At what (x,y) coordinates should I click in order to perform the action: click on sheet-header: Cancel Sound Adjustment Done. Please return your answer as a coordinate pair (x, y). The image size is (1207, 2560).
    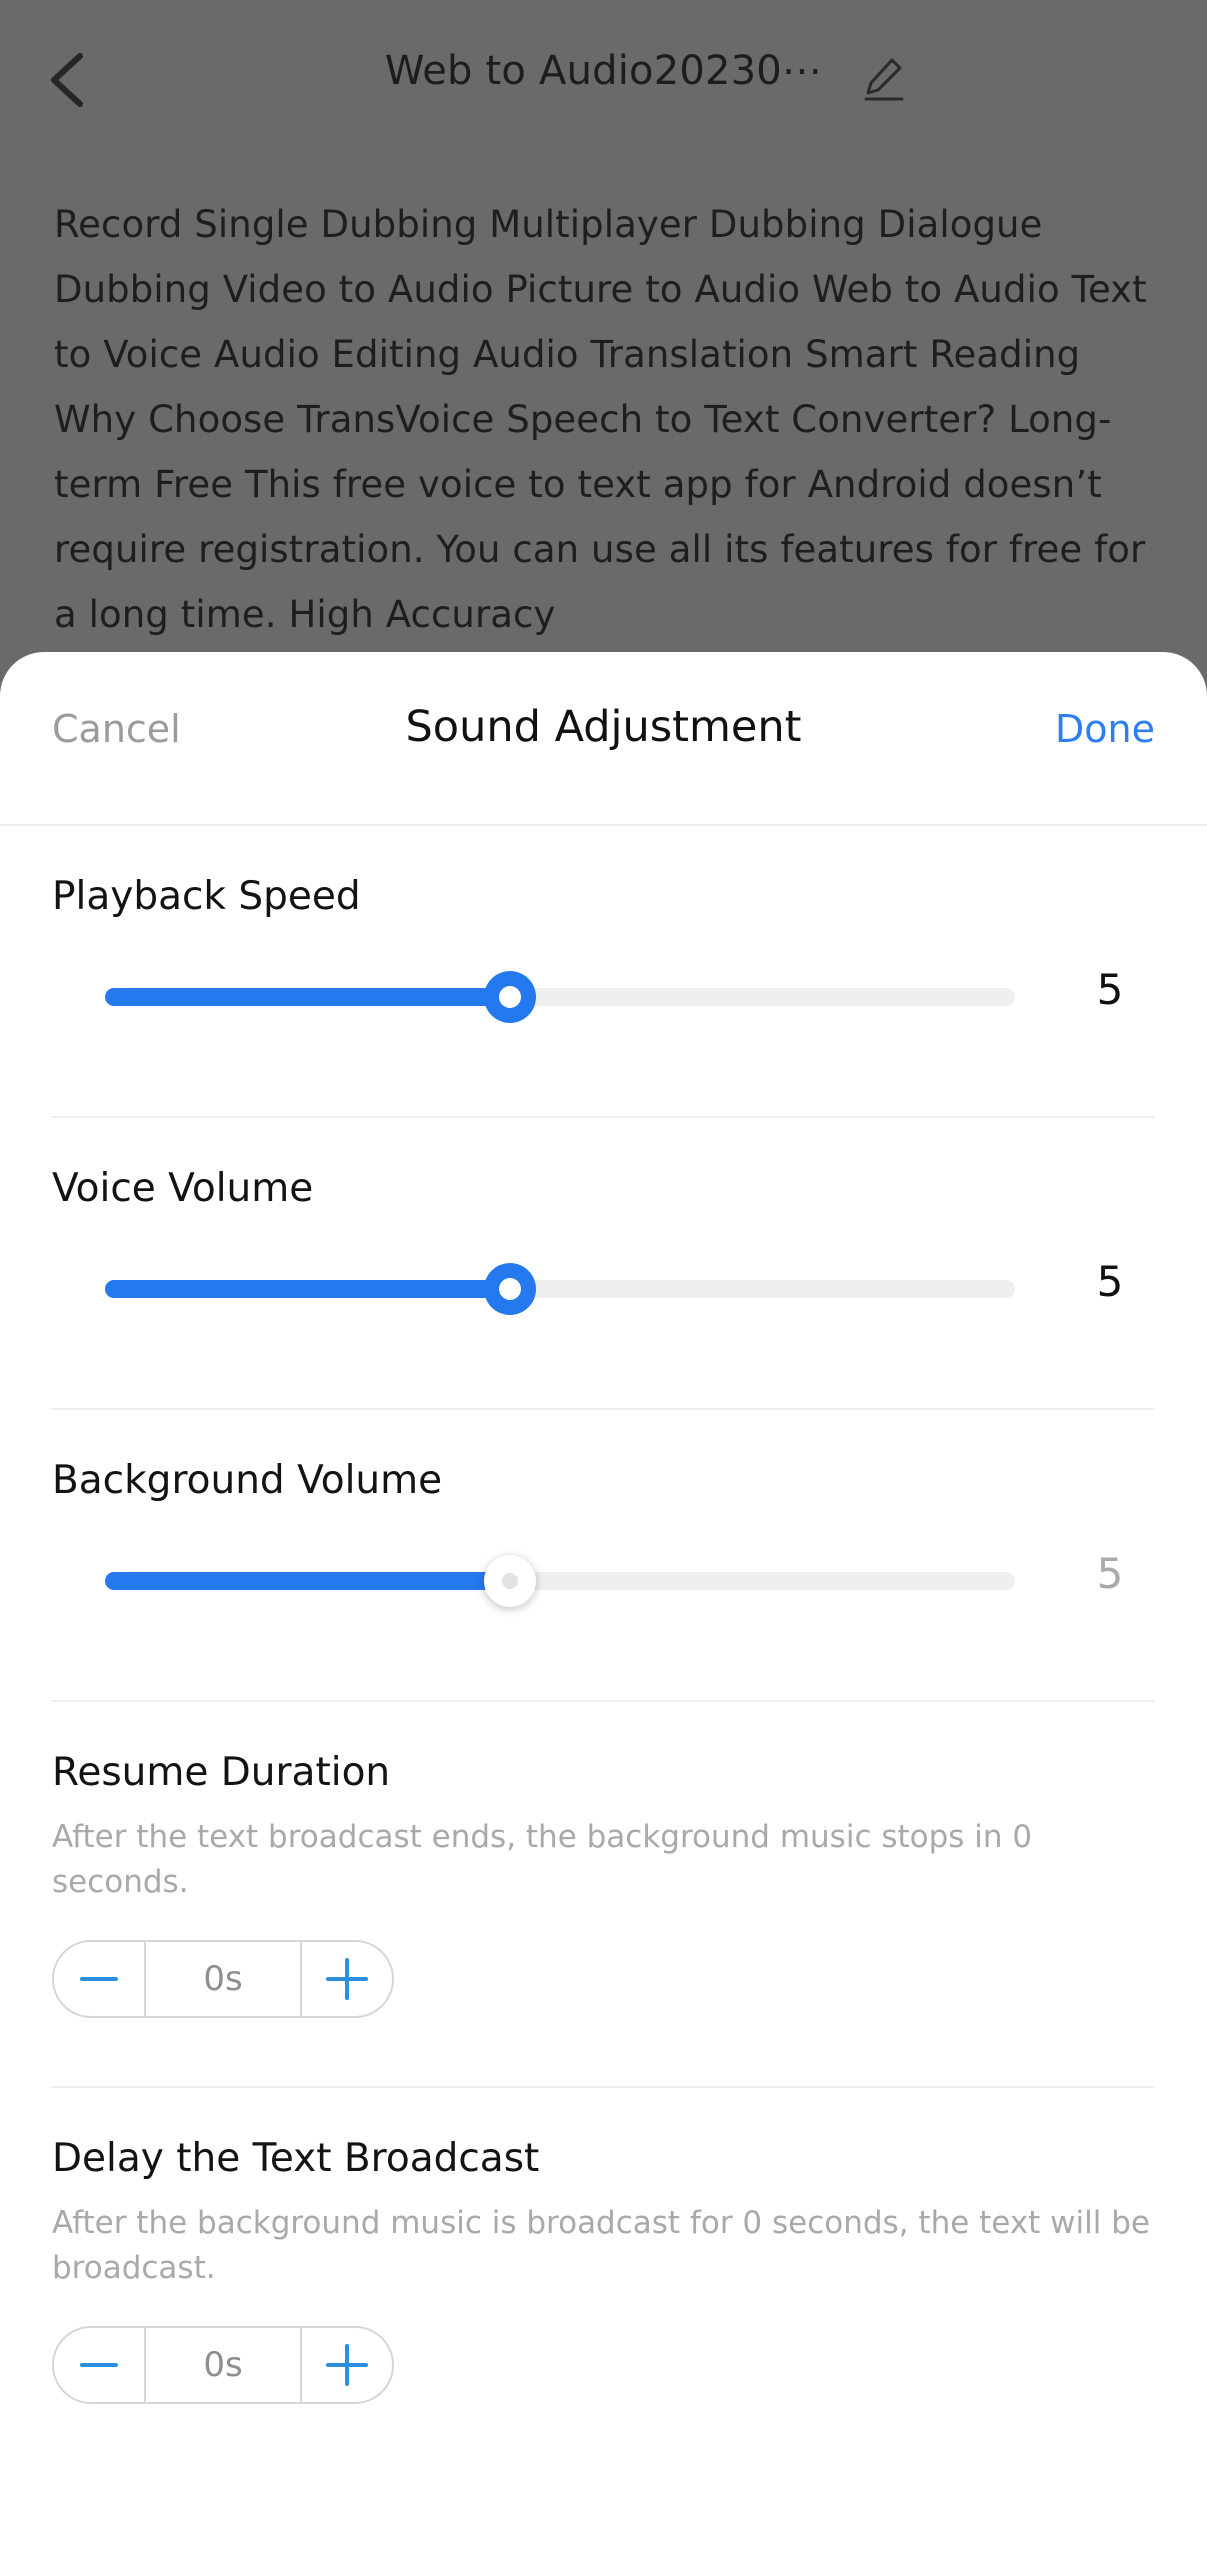
    Looking at the image, I should click on (603, 739).